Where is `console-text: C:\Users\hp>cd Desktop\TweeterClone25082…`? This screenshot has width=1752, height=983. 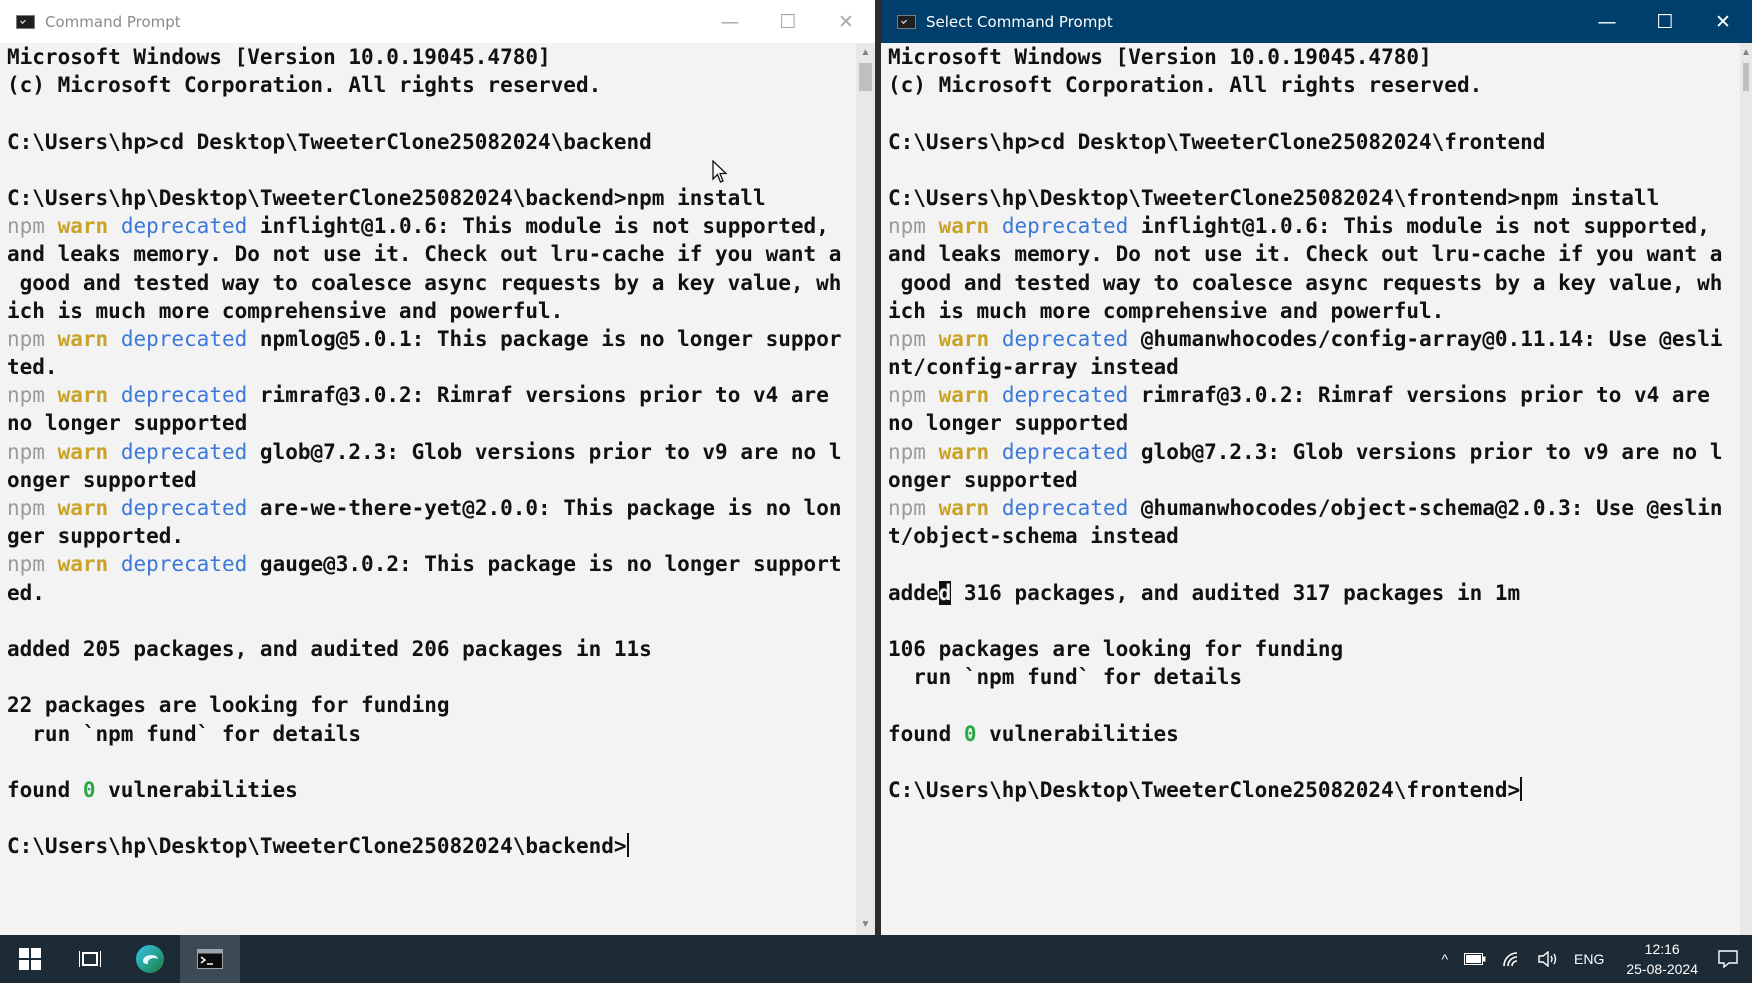 console-text: C:\Users\hp>cd Desktop\TweeterClone25082… is located at coordinates (329, 141).